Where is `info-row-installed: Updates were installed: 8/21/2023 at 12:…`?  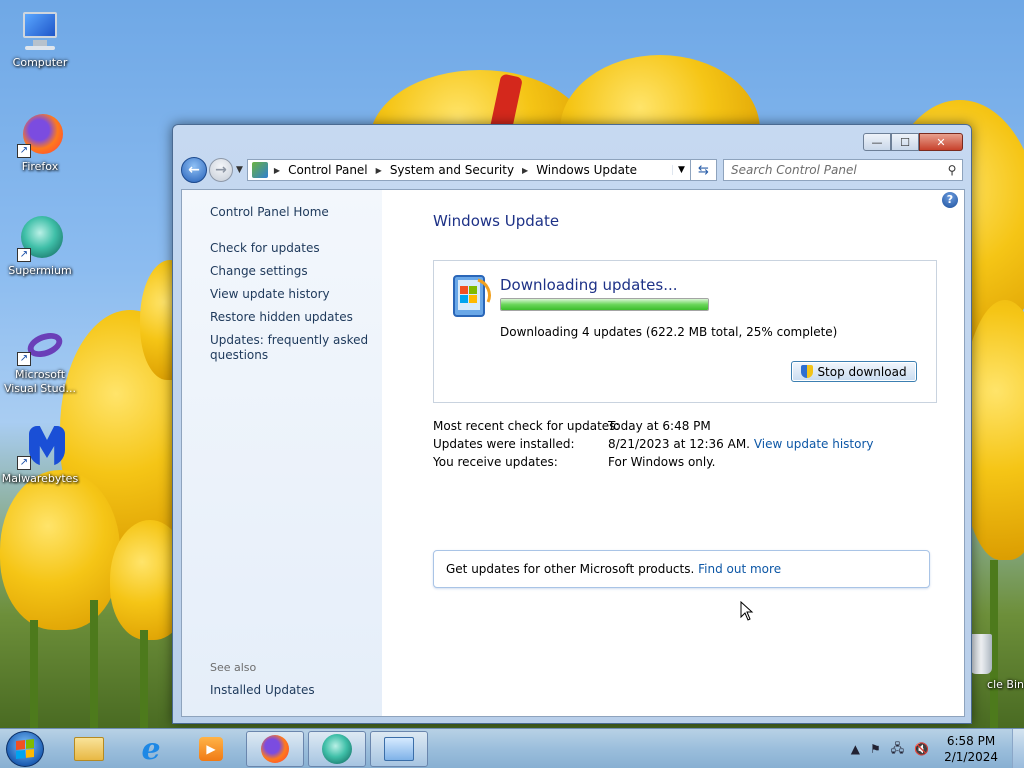
info-row-installed: Updates were installed: 8/21/2023 at 12:… is located at coordinates (653, 444).